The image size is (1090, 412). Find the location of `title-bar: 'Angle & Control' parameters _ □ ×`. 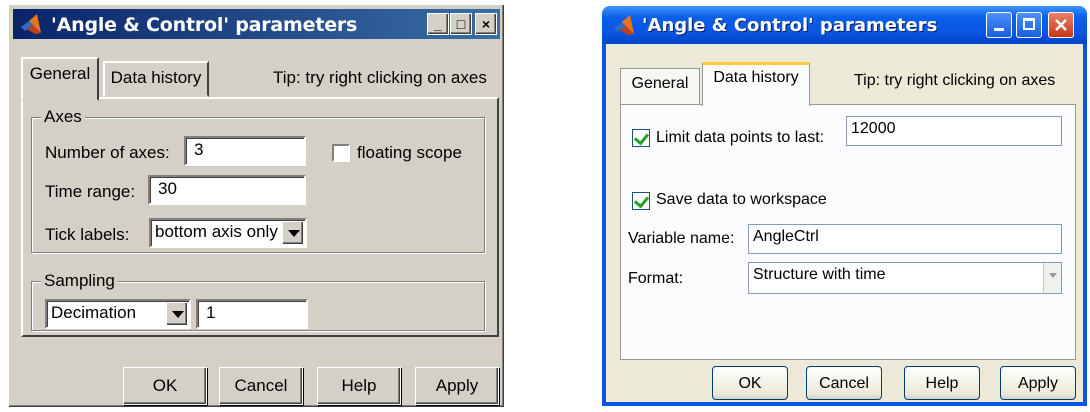

title-bar: 'Angle & Control' parameters _ □ × is located at coordinates (256, 24).